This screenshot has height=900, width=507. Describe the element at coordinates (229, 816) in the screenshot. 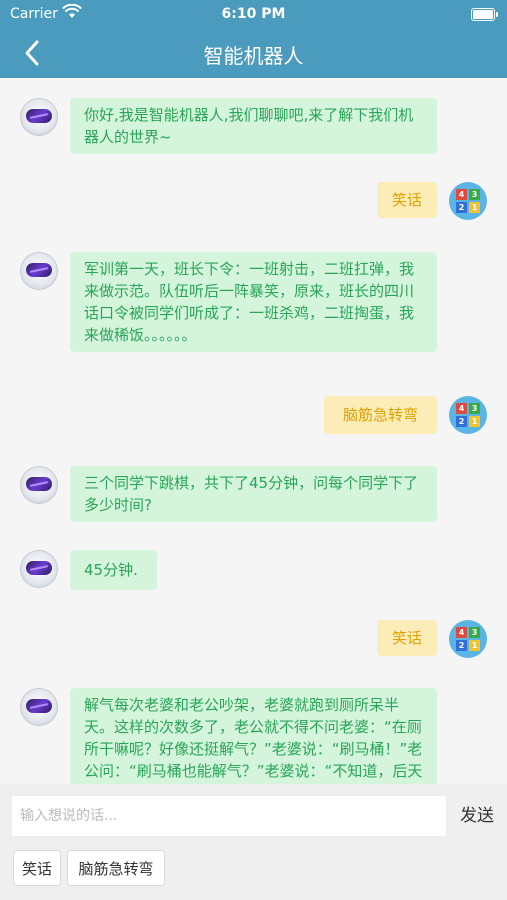

I see `message-input` at that location.